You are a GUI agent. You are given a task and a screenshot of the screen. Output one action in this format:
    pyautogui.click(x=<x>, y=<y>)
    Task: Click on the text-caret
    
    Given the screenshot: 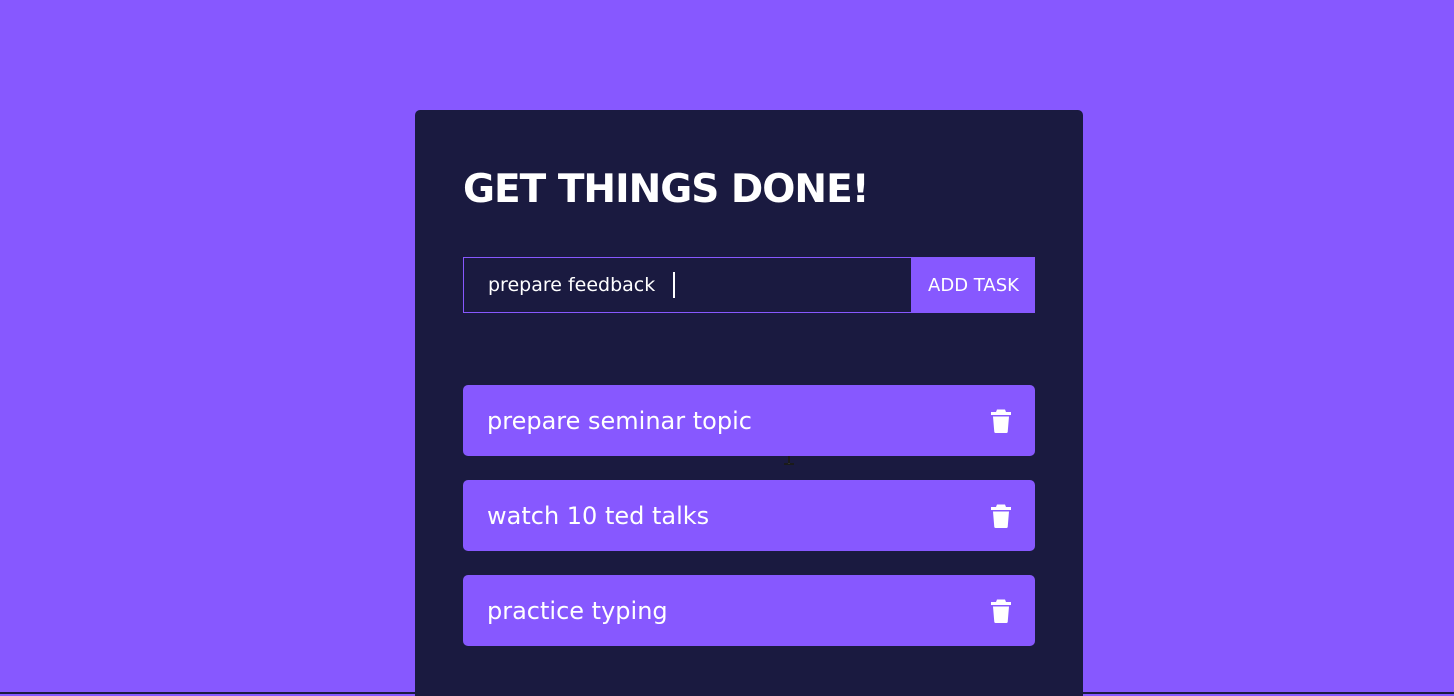 What is the action you would take?
    pyautogui.click(x=674, y=285)
    